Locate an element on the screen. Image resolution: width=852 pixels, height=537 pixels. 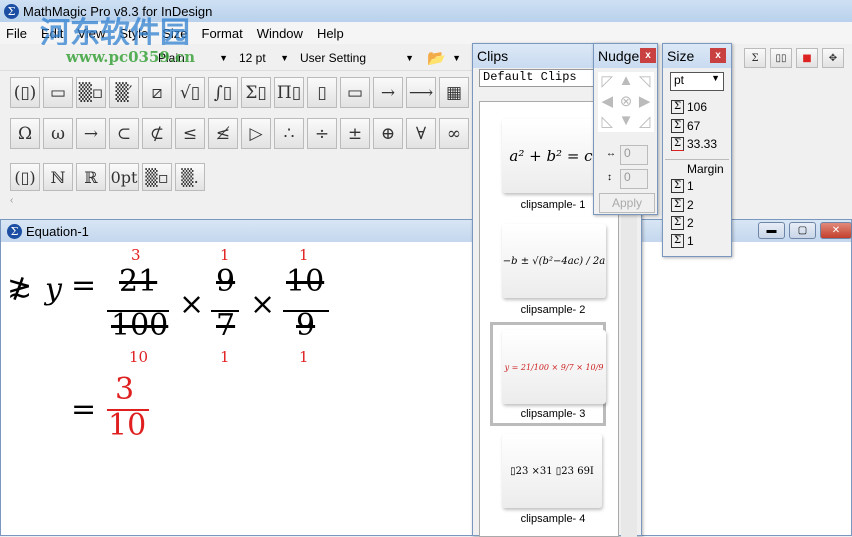
palette-row1-button: Σ▯ is located at coordinates (256, 92).